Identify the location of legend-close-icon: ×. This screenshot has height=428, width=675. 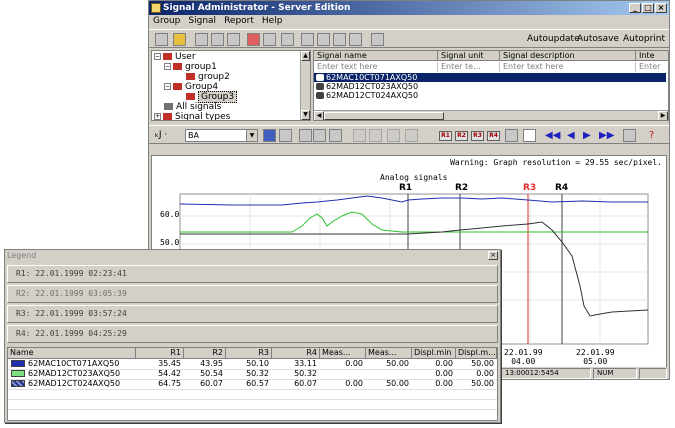
(493, 255).